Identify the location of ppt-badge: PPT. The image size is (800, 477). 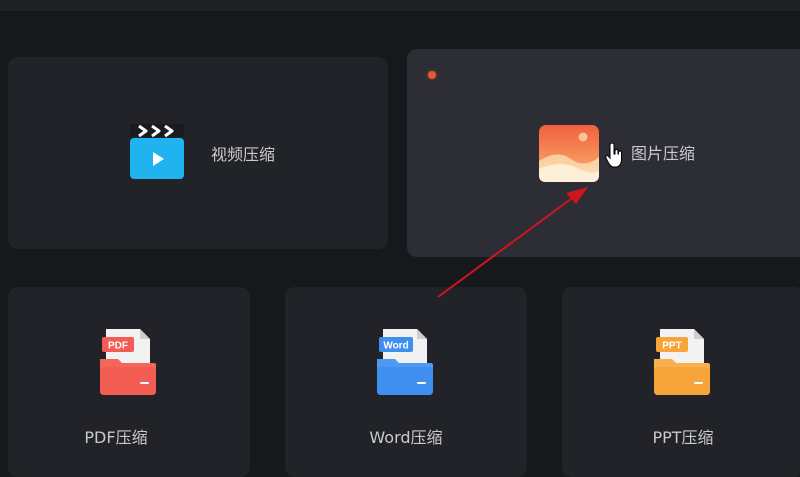
(671, 346).